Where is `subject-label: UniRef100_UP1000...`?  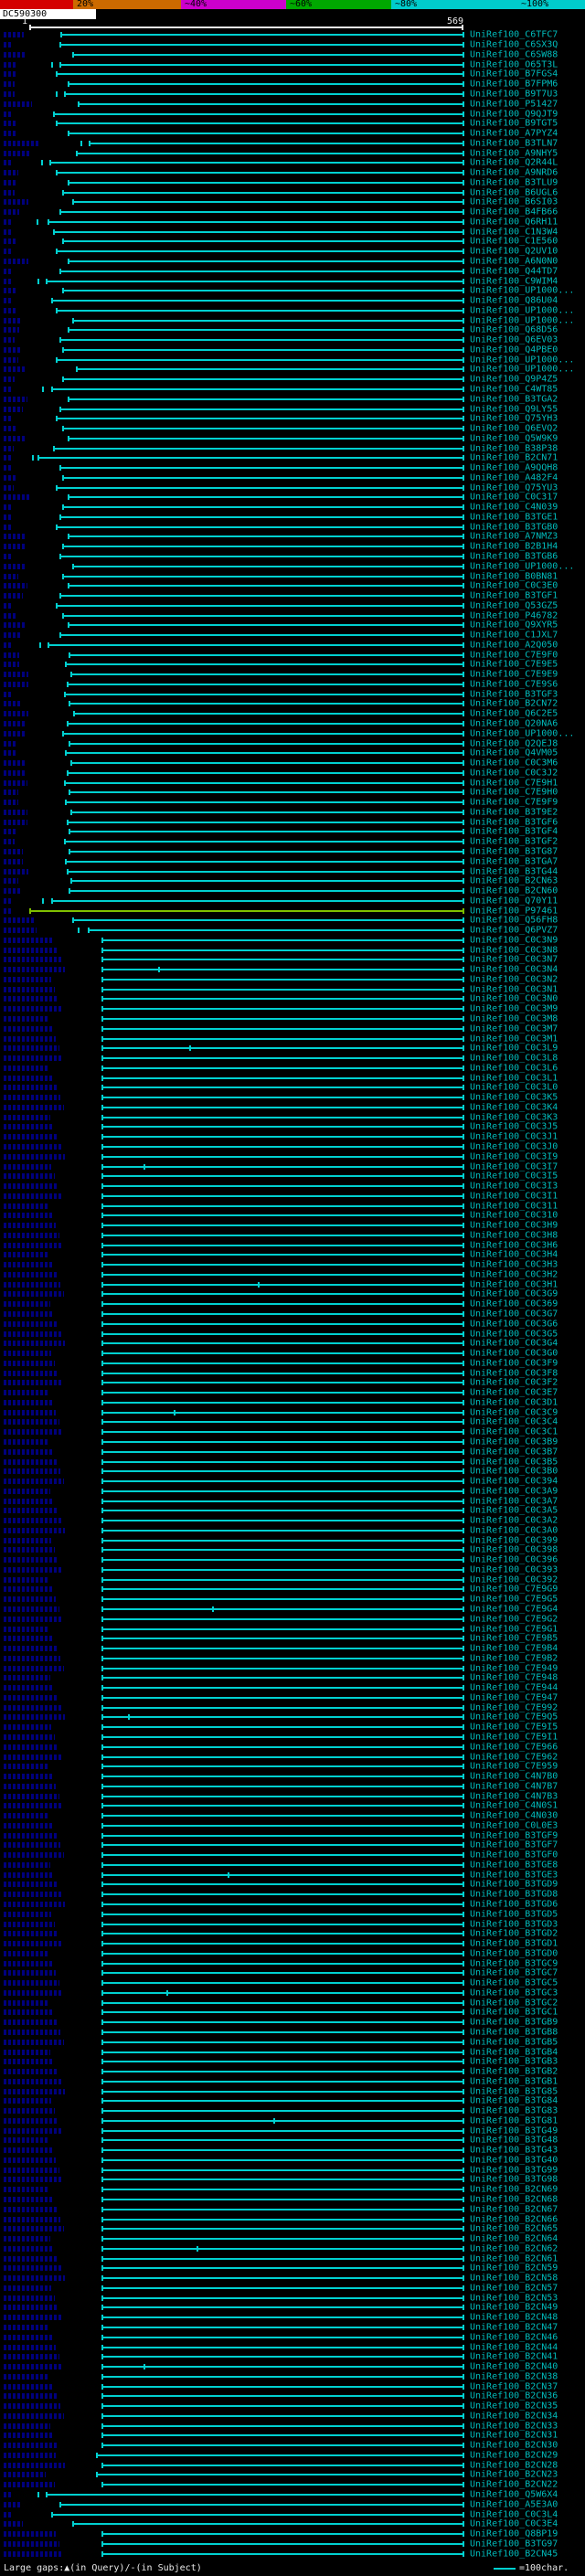
subject-label: UniRef100_UP1000... is located at coordinates (522, 290).